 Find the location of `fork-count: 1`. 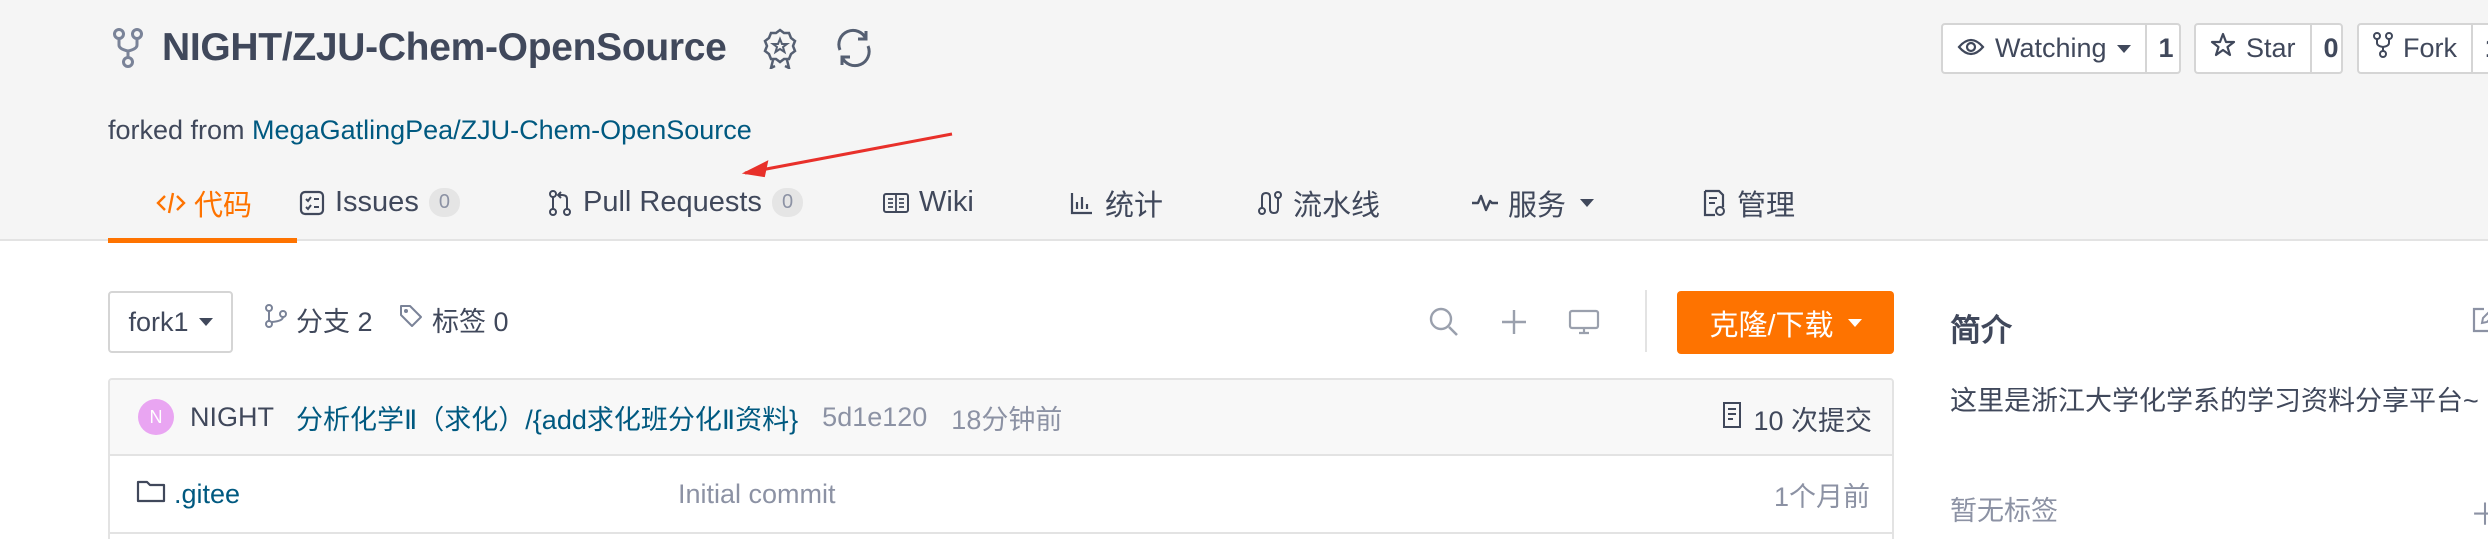

fork-count: 1 is located at coordinates (2479, 48).